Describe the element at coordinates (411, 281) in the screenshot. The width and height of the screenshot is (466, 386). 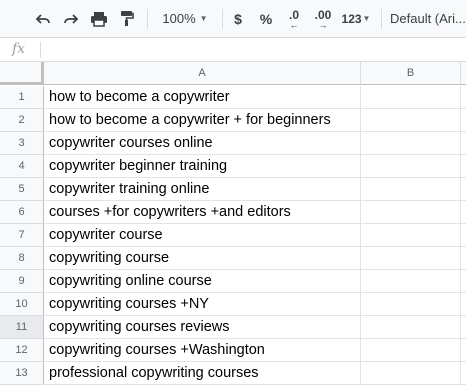
I see `cell-b9` at that location.